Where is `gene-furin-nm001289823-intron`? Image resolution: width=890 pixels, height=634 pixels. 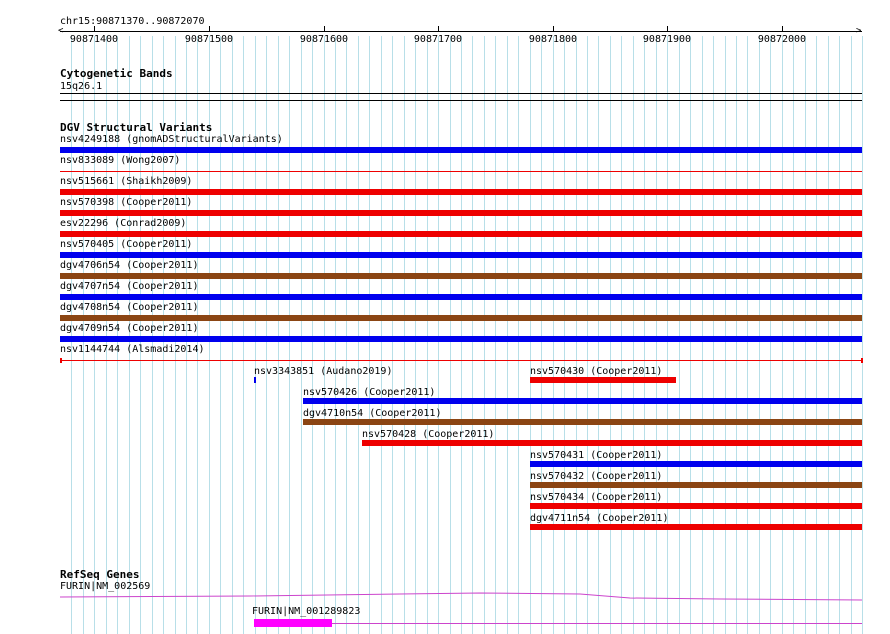
gene-furin-nm001289823-intron is located at coordinates (558, 623).